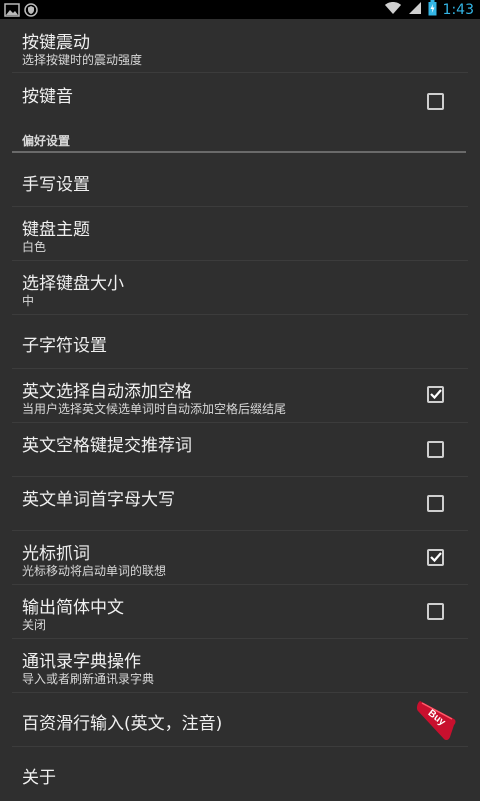  Describe the element at coordinates (435, 611) in the screenshot. I see `simplified-chinese-checkbox` at that location.